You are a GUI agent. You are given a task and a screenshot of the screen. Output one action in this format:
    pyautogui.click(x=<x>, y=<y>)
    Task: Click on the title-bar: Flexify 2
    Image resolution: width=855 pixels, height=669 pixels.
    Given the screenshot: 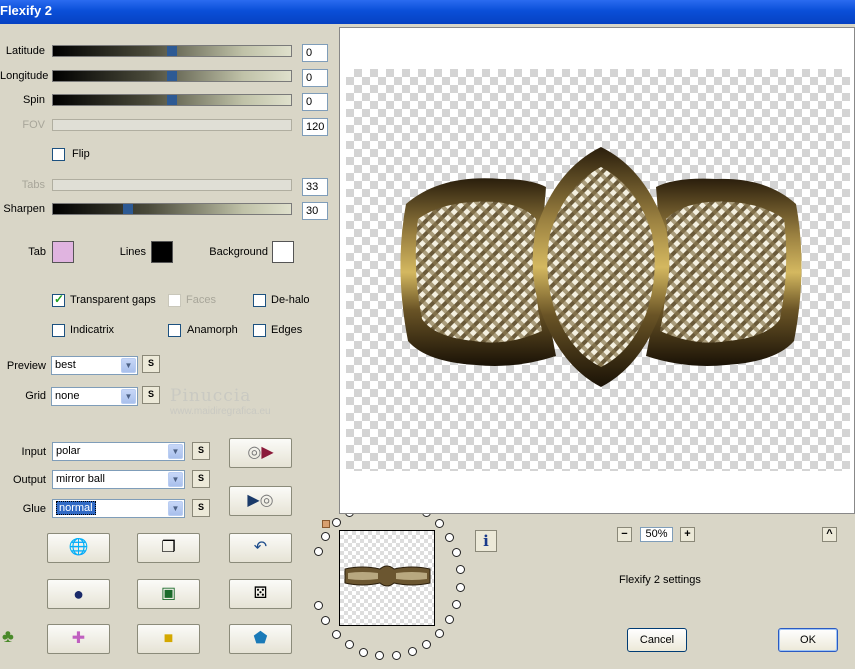 What is the action you would take?
    pyautogui.click(x=427, y=12)
    